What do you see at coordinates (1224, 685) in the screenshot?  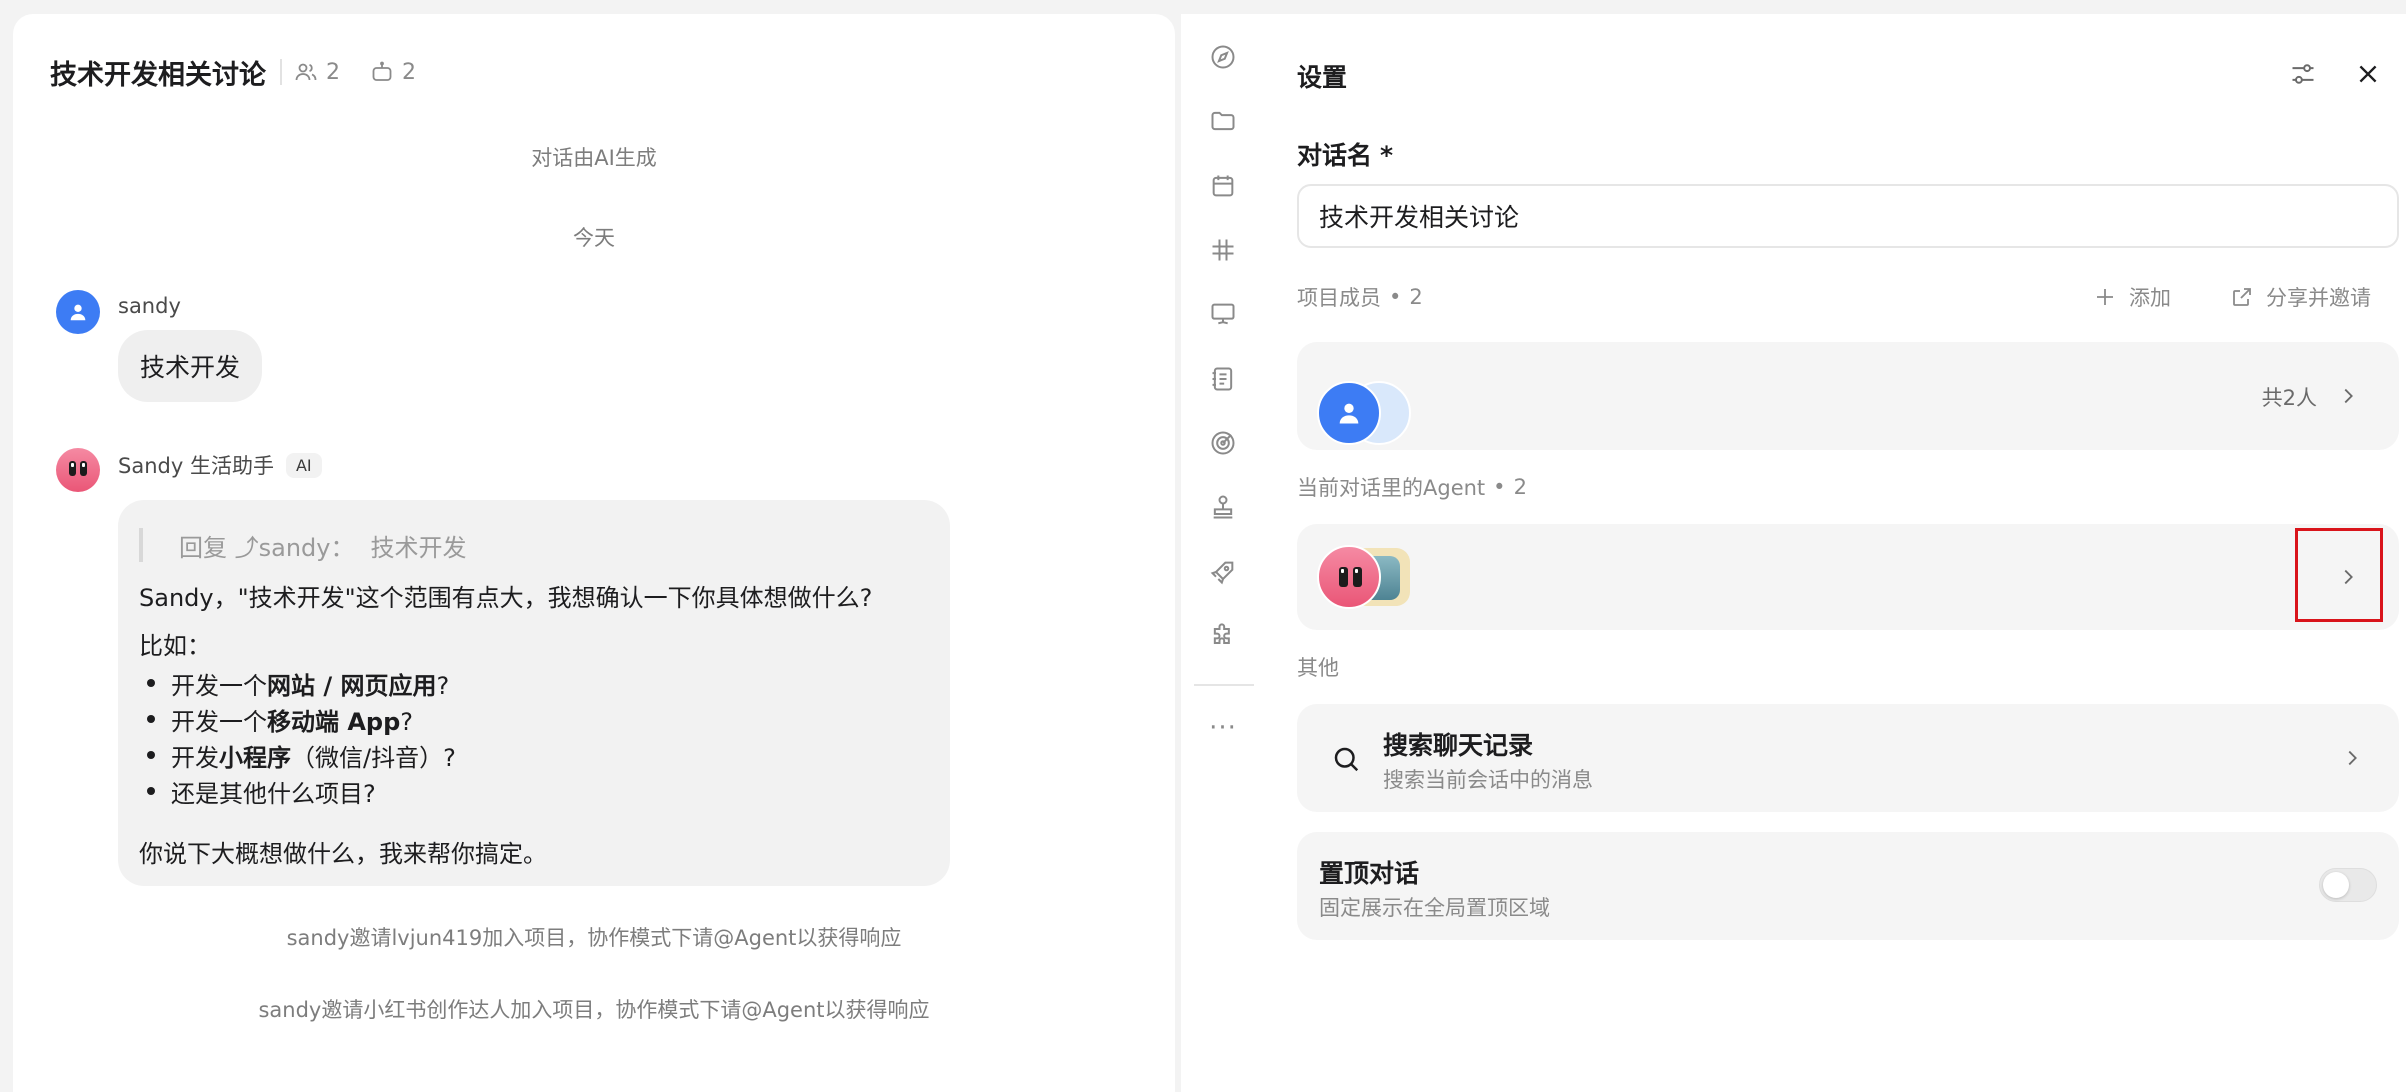 I see `rail-divider` at bounding box center [1224, 685].